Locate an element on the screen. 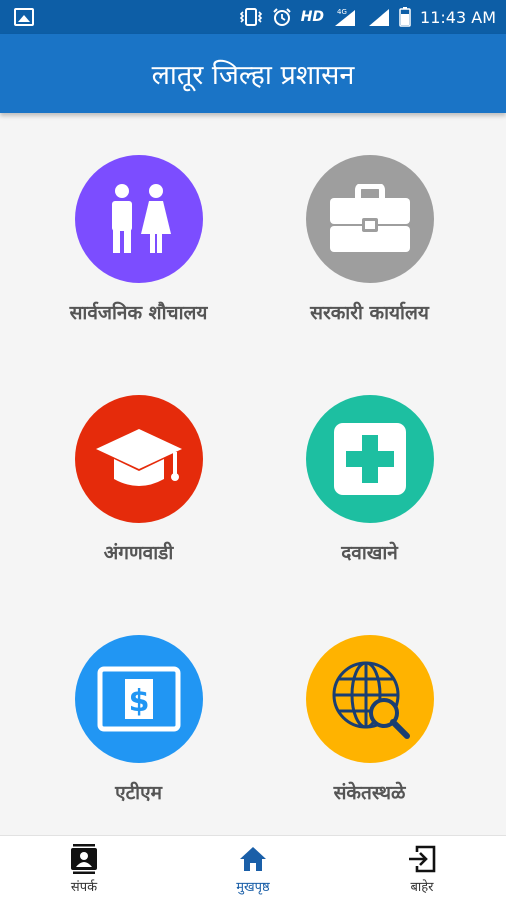 The width and height of the screenshot is (506, 900). nav-item-contacts: संपर्क is located at coordinates (84, 868).